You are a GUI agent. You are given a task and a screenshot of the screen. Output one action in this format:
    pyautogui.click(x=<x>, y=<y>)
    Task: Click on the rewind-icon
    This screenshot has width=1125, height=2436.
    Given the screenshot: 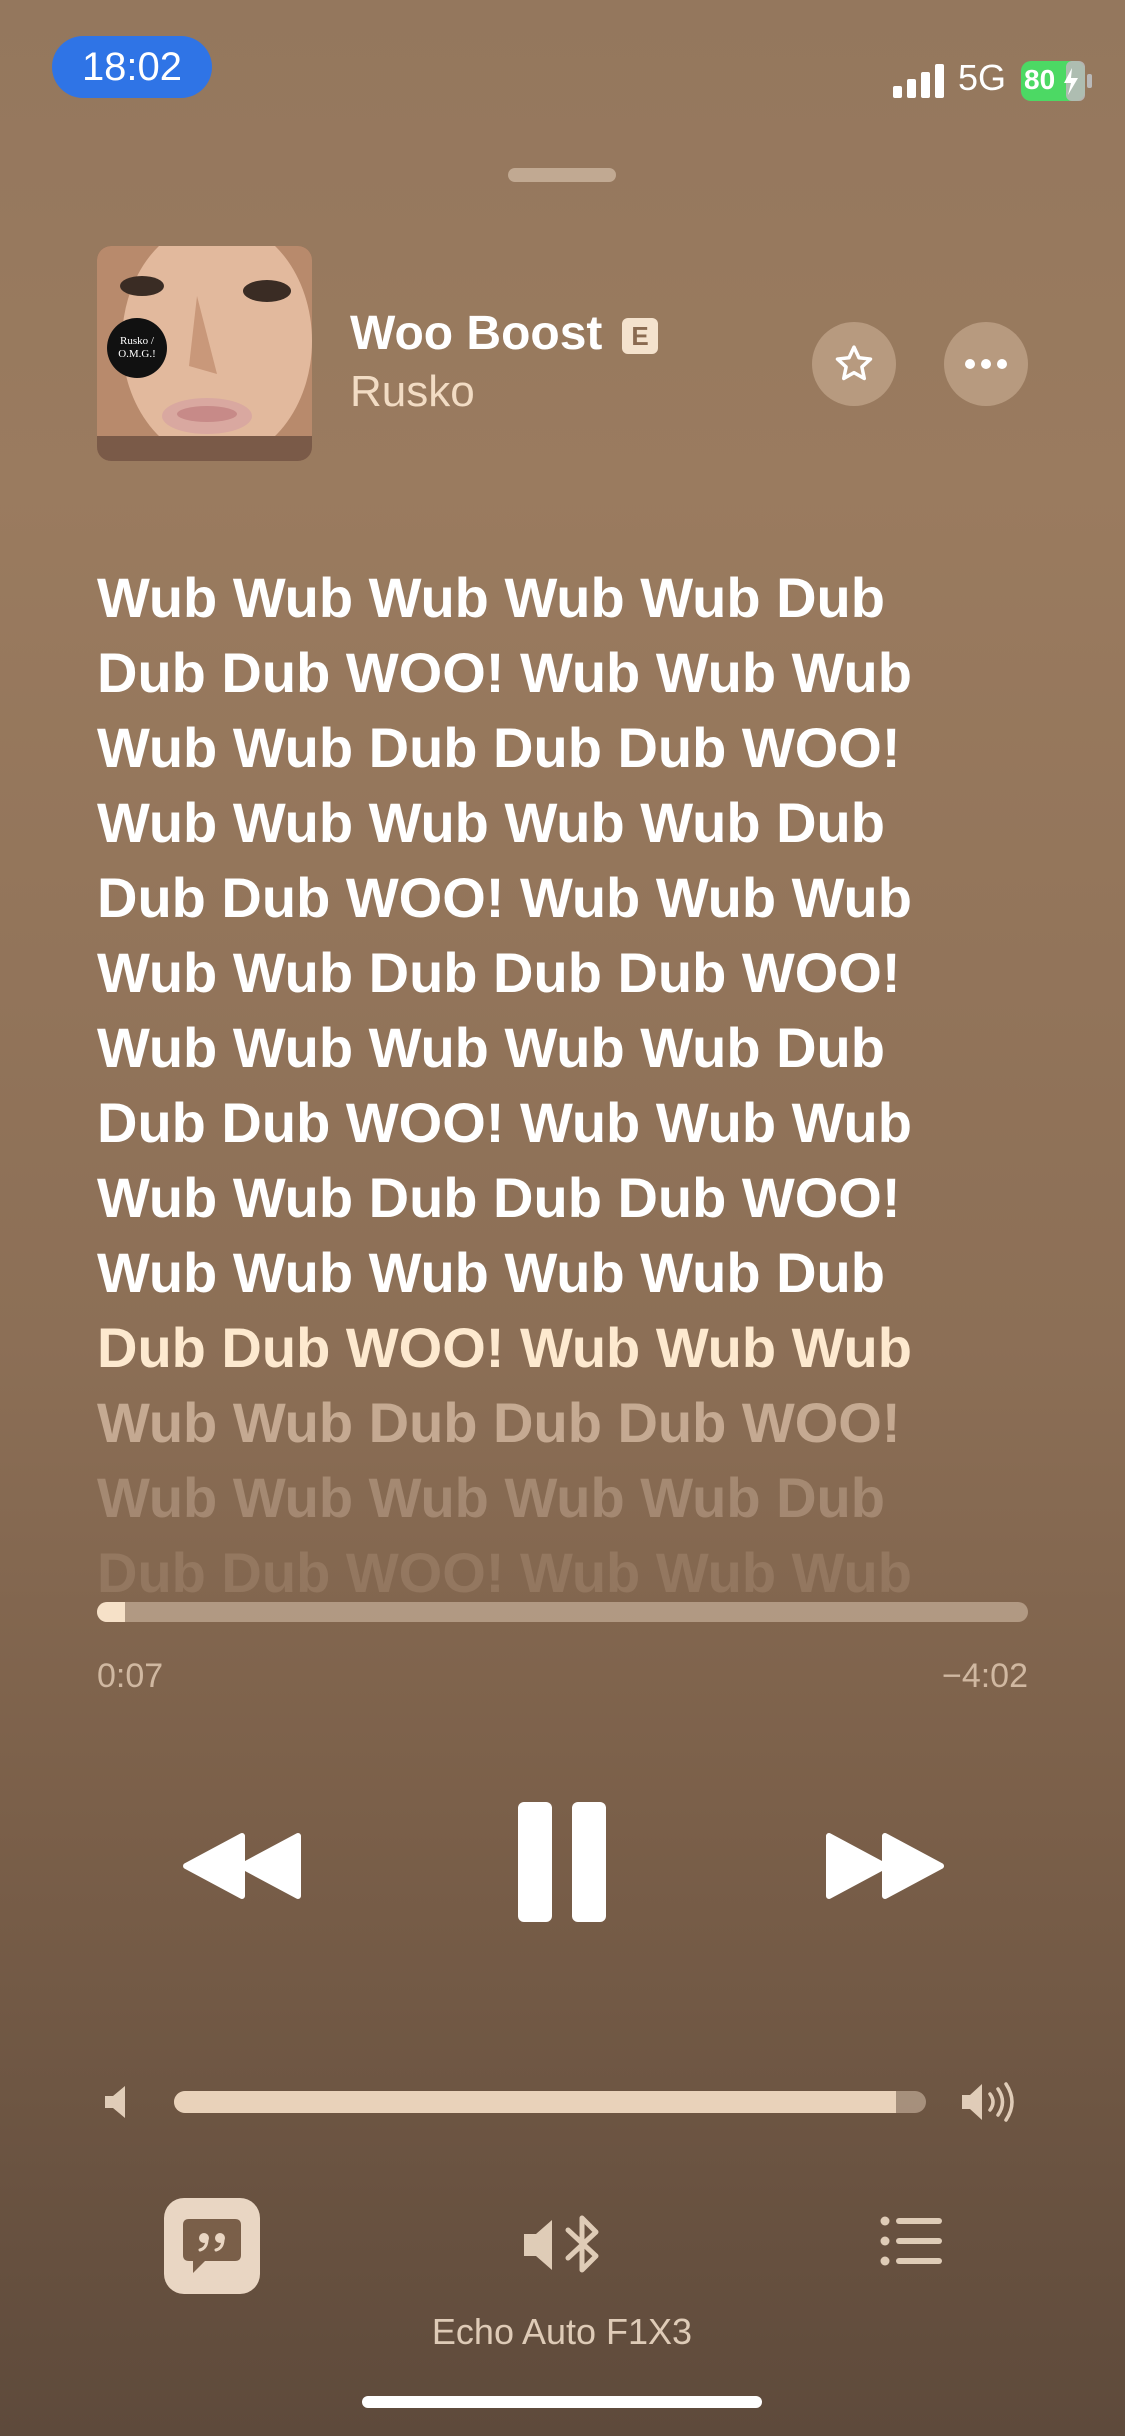 What is the action you would take?
    pyautogui.click(x=242, y=1866)
    